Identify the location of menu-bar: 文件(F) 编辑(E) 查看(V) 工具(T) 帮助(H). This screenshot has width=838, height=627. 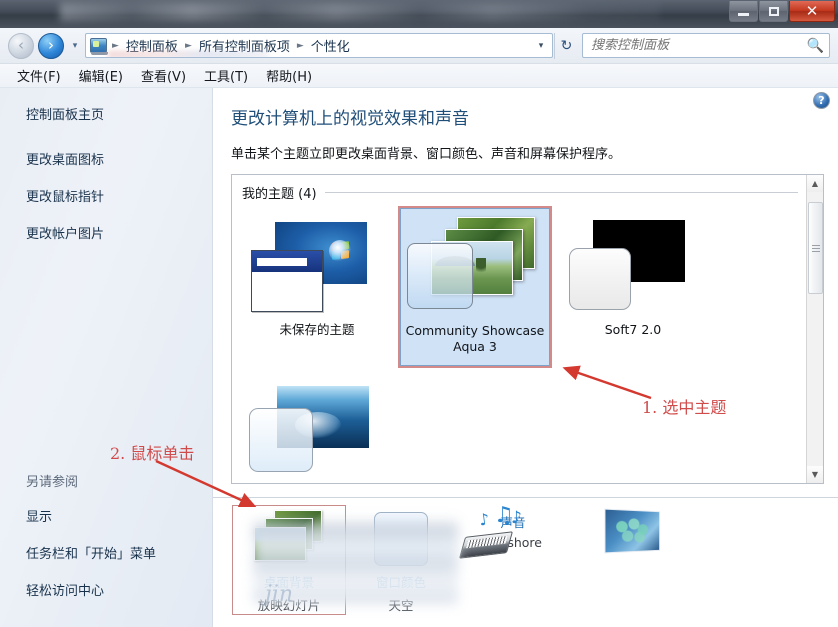
(419, 76).